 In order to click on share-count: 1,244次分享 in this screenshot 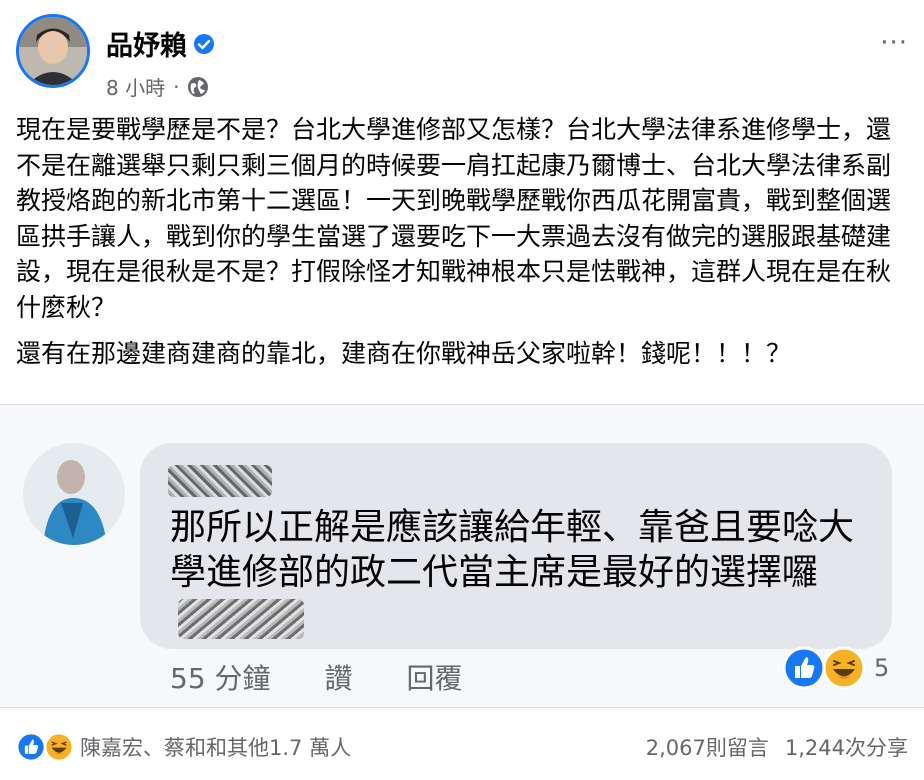, I will do `click(846, 747)`.